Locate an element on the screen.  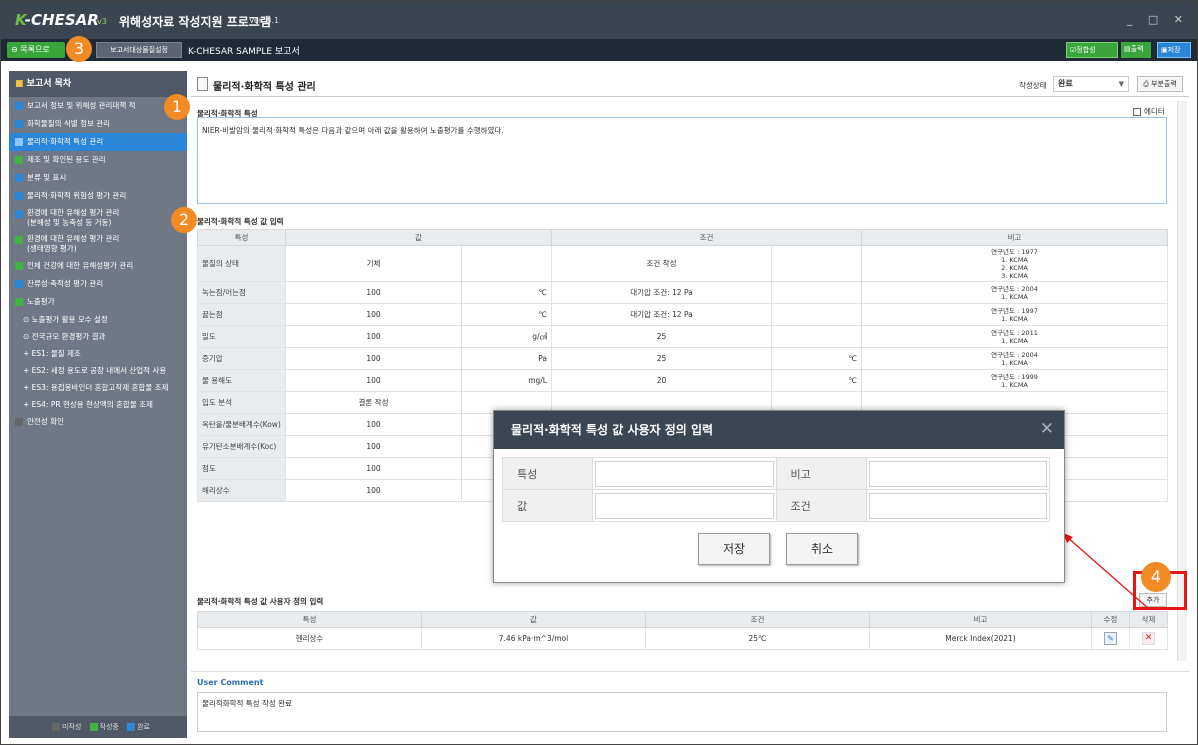
sidebar-item: 인체 건강에 대한 유해성평가 관리 is located at coordinates (98, 266).